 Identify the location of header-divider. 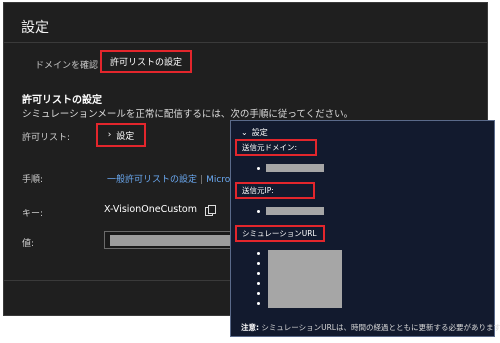
(245, 42).